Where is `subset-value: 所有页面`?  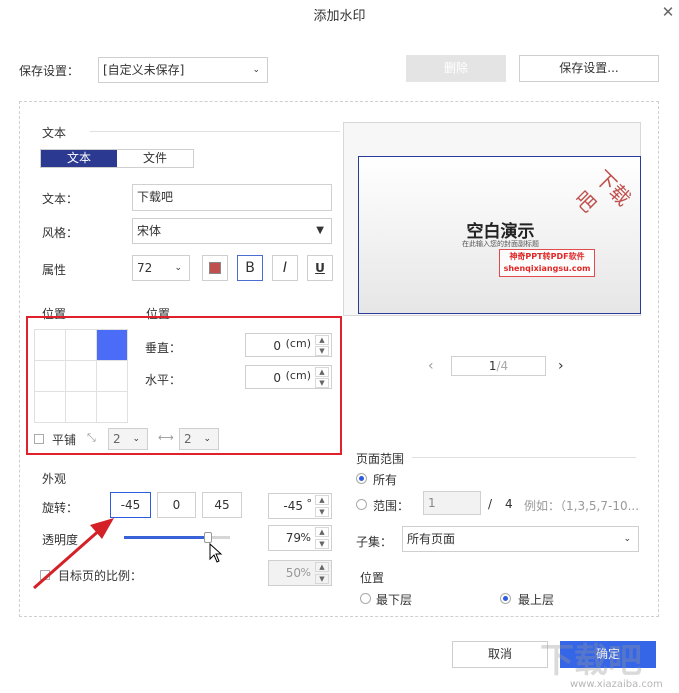 subset-value: 所有页面 is located at coordinates (431, 539).